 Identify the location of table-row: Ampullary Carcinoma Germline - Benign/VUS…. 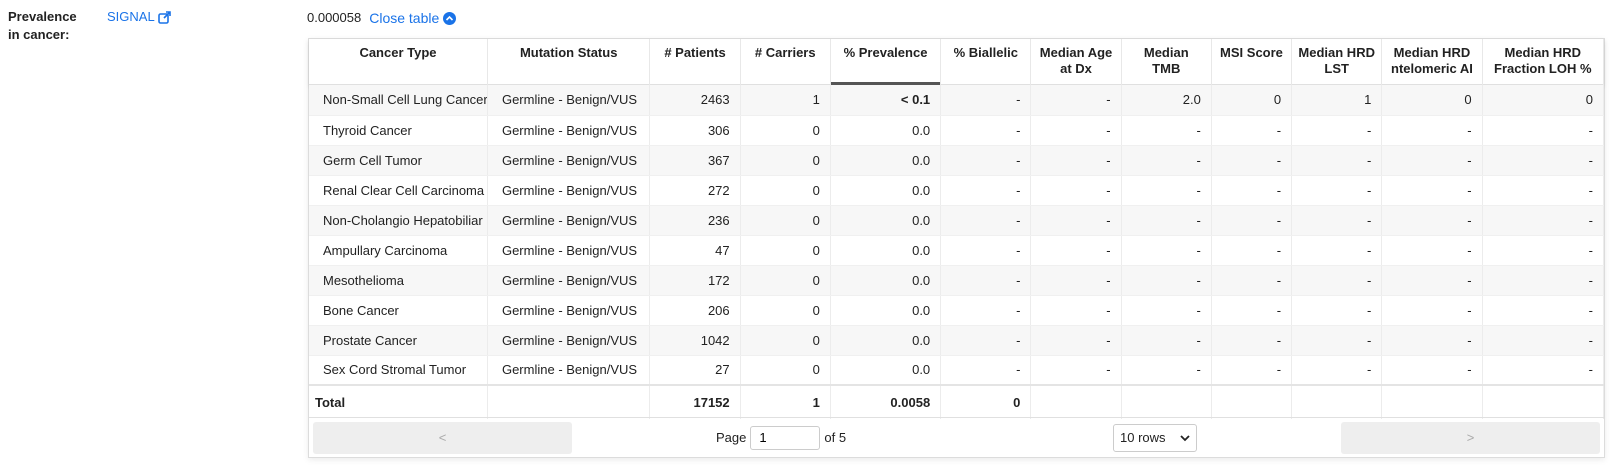
(957, 250).